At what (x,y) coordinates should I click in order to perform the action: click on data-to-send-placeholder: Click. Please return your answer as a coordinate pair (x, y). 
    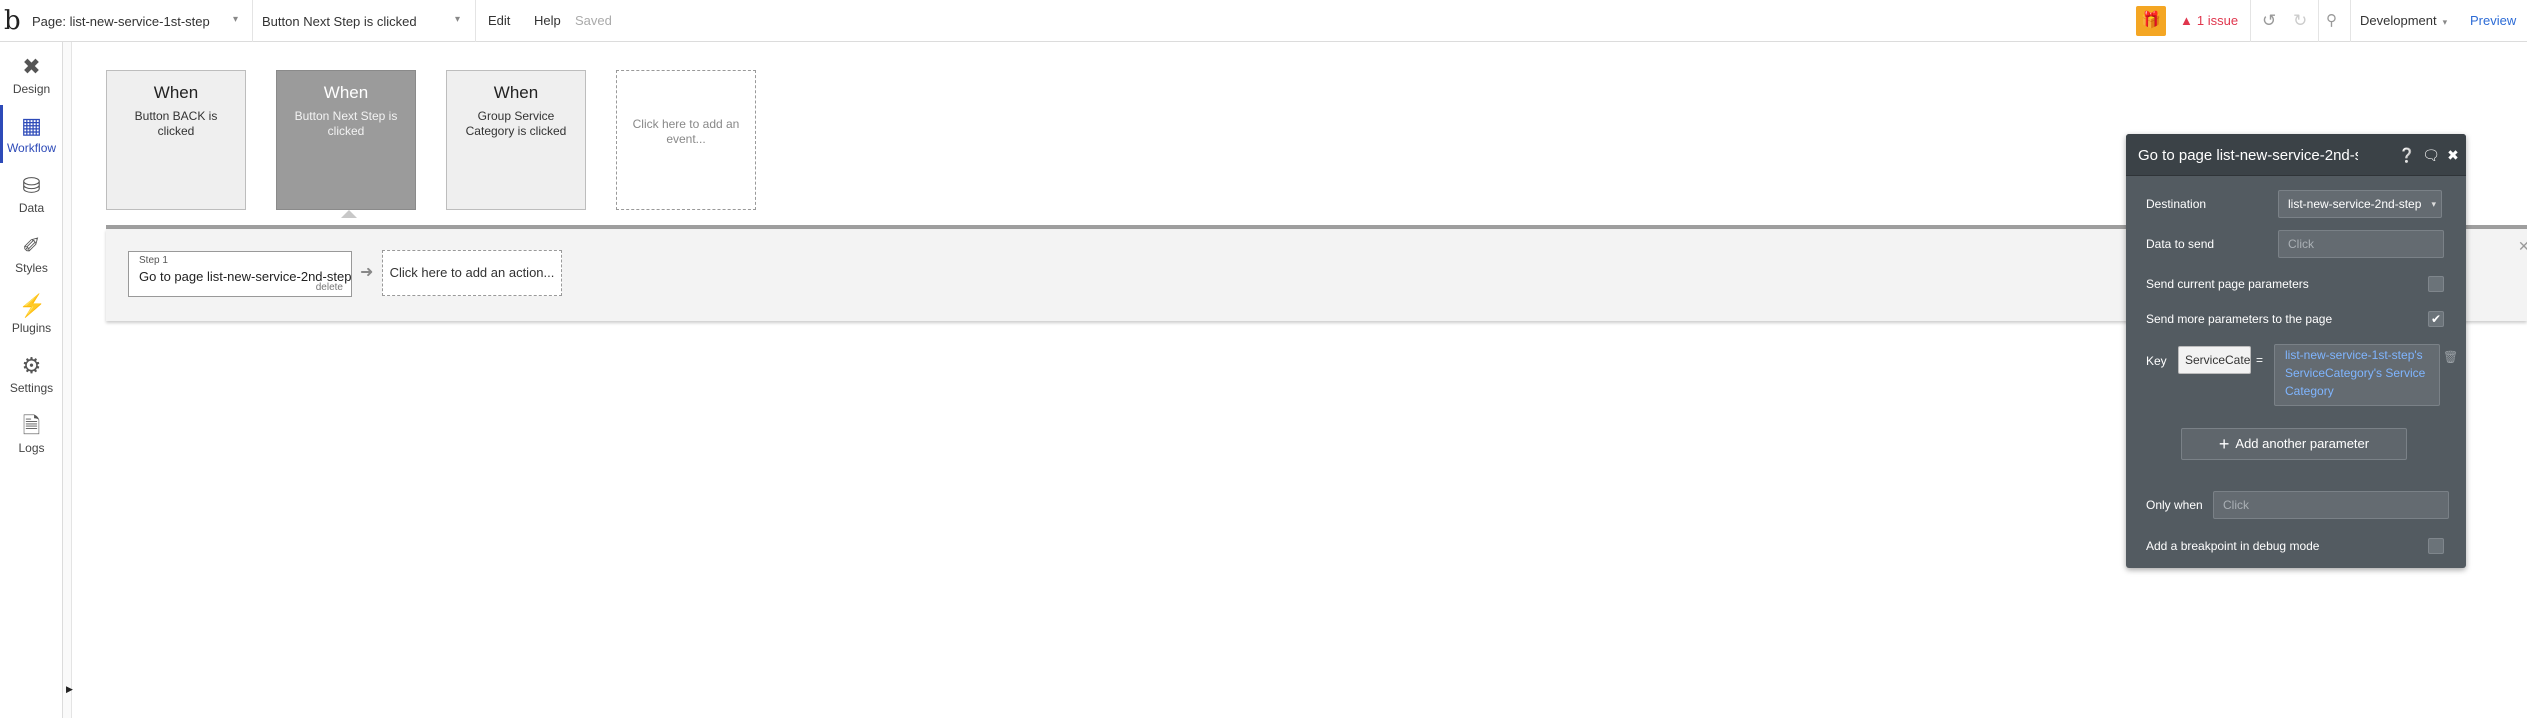
    Looking at the image, I should click on (2301, 244).